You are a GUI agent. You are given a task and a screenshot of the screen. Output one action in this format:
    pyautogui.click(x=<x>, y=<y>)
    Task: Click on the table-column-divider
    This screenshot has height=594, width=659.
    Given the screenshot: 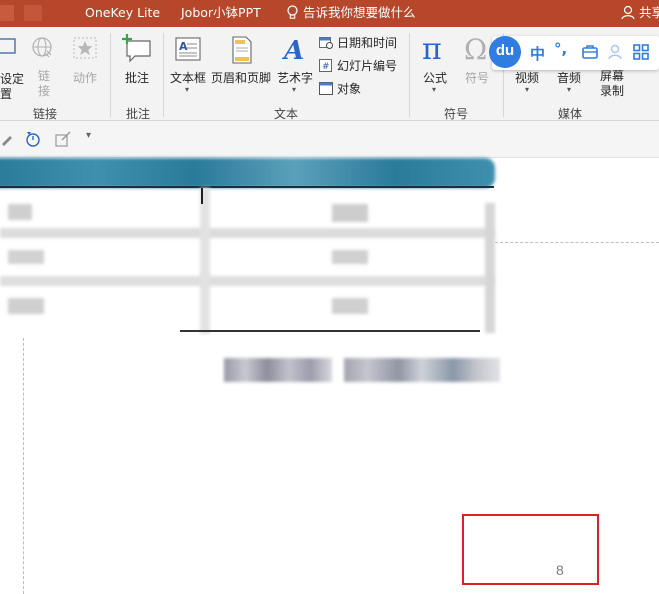 What is the action you would take?
    pyautogui.click(x=205, y=261)
    